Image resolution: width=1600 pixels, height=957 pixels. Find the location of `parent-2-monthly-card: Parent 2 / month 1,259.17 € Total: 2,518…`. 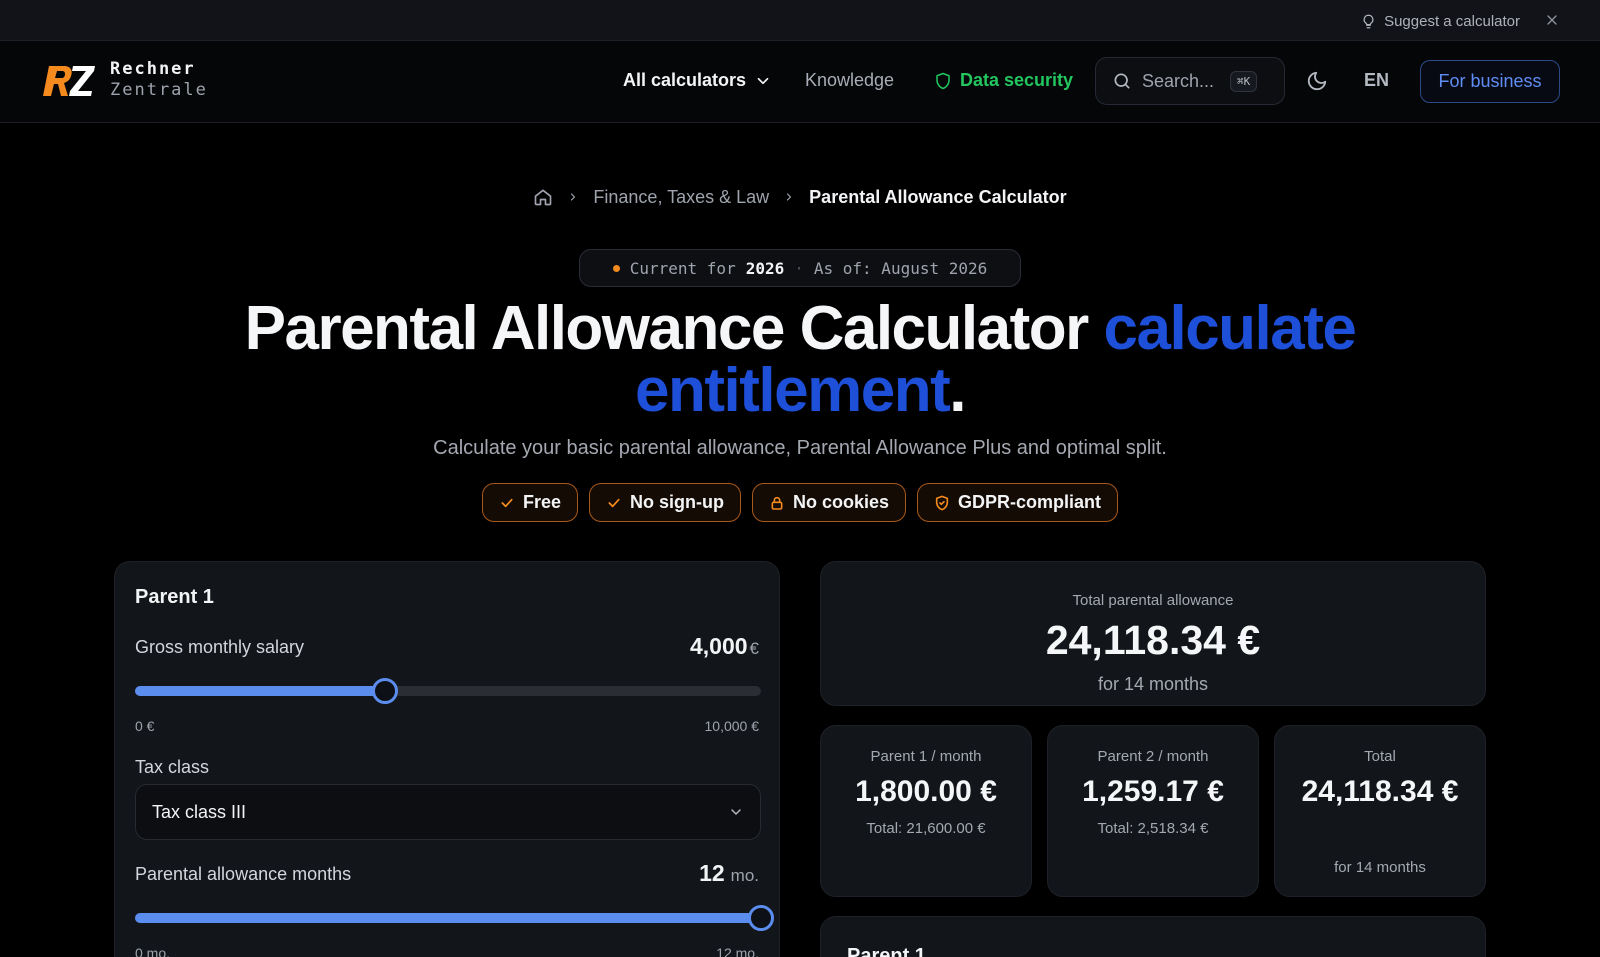

parent-2-monthly-card: Parent 2 / month 1,259.17 € Total: 2,518… is located at coordinates (1153, 811).